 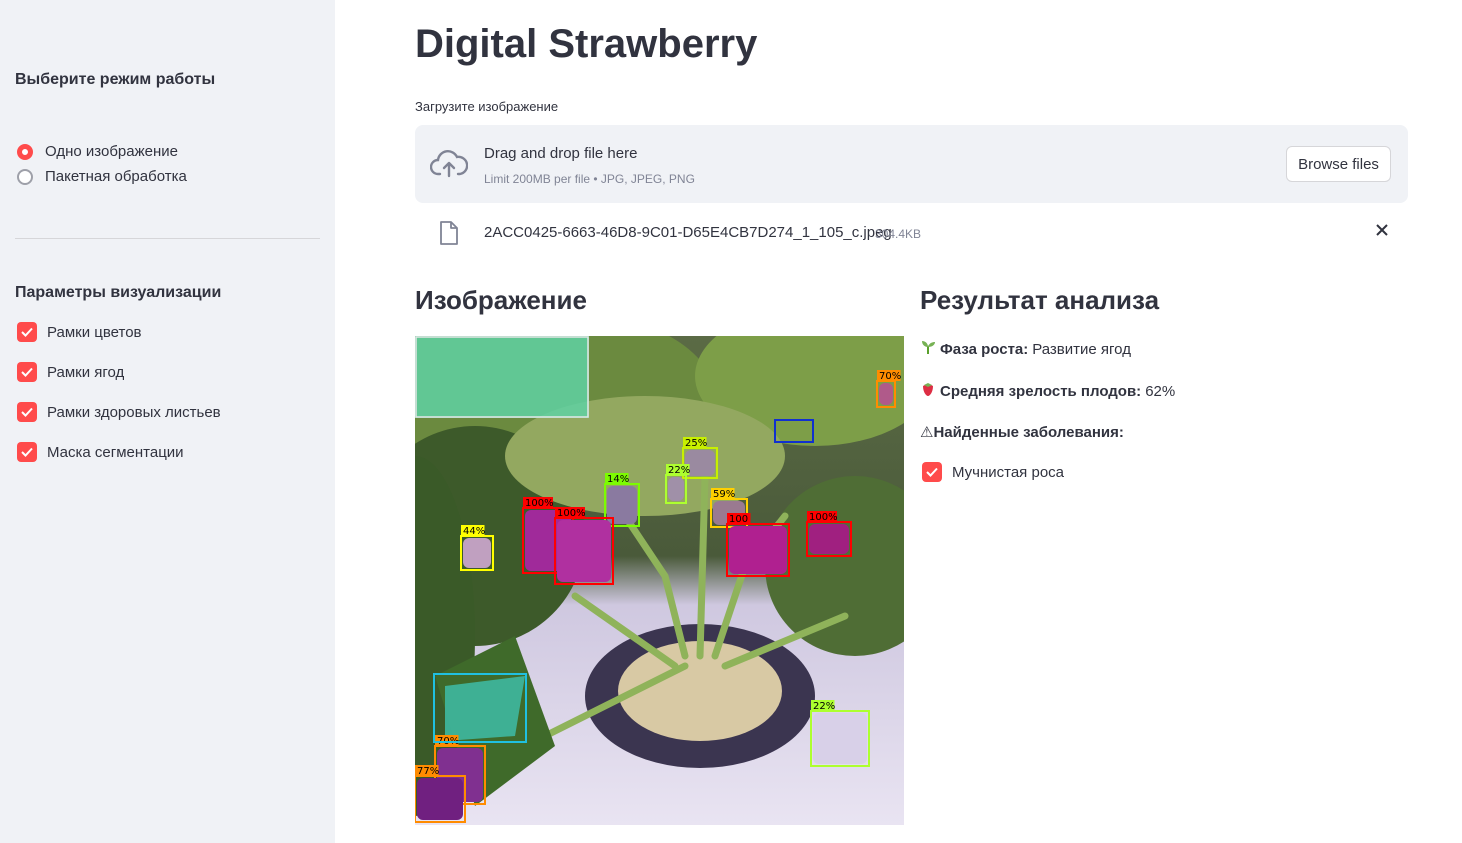 What do you see at coordinates (561, 153) in the screenshot?
I see `dropzone-text: Drag and drop file here` at bounding box center [561, 153].